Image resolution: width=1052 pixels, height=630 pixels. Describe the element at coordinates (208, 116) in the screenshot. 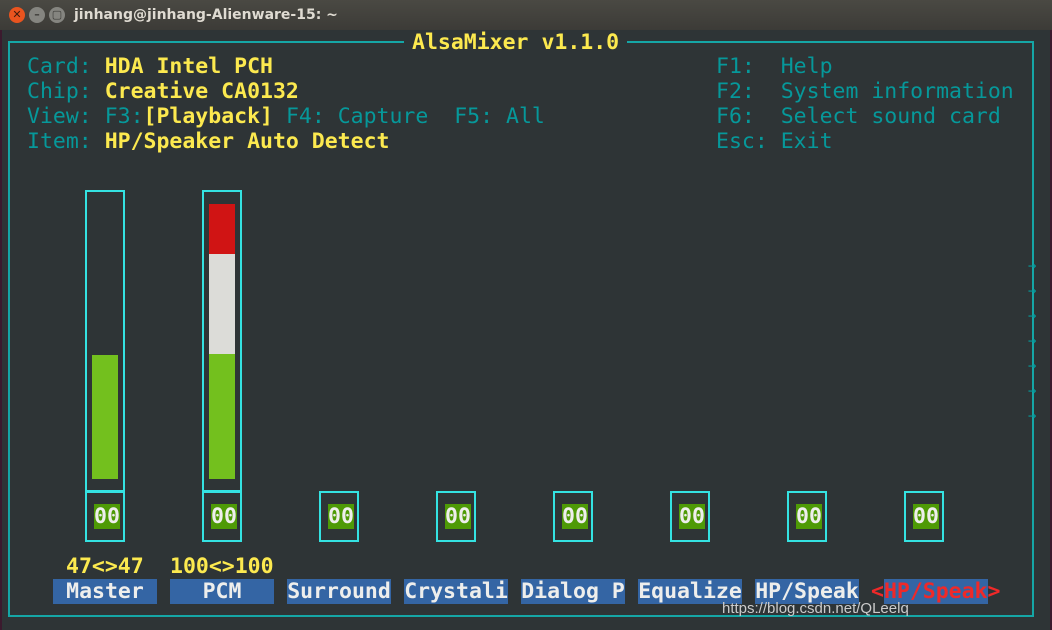

I see `tab-playback: [Playback]` at that location.